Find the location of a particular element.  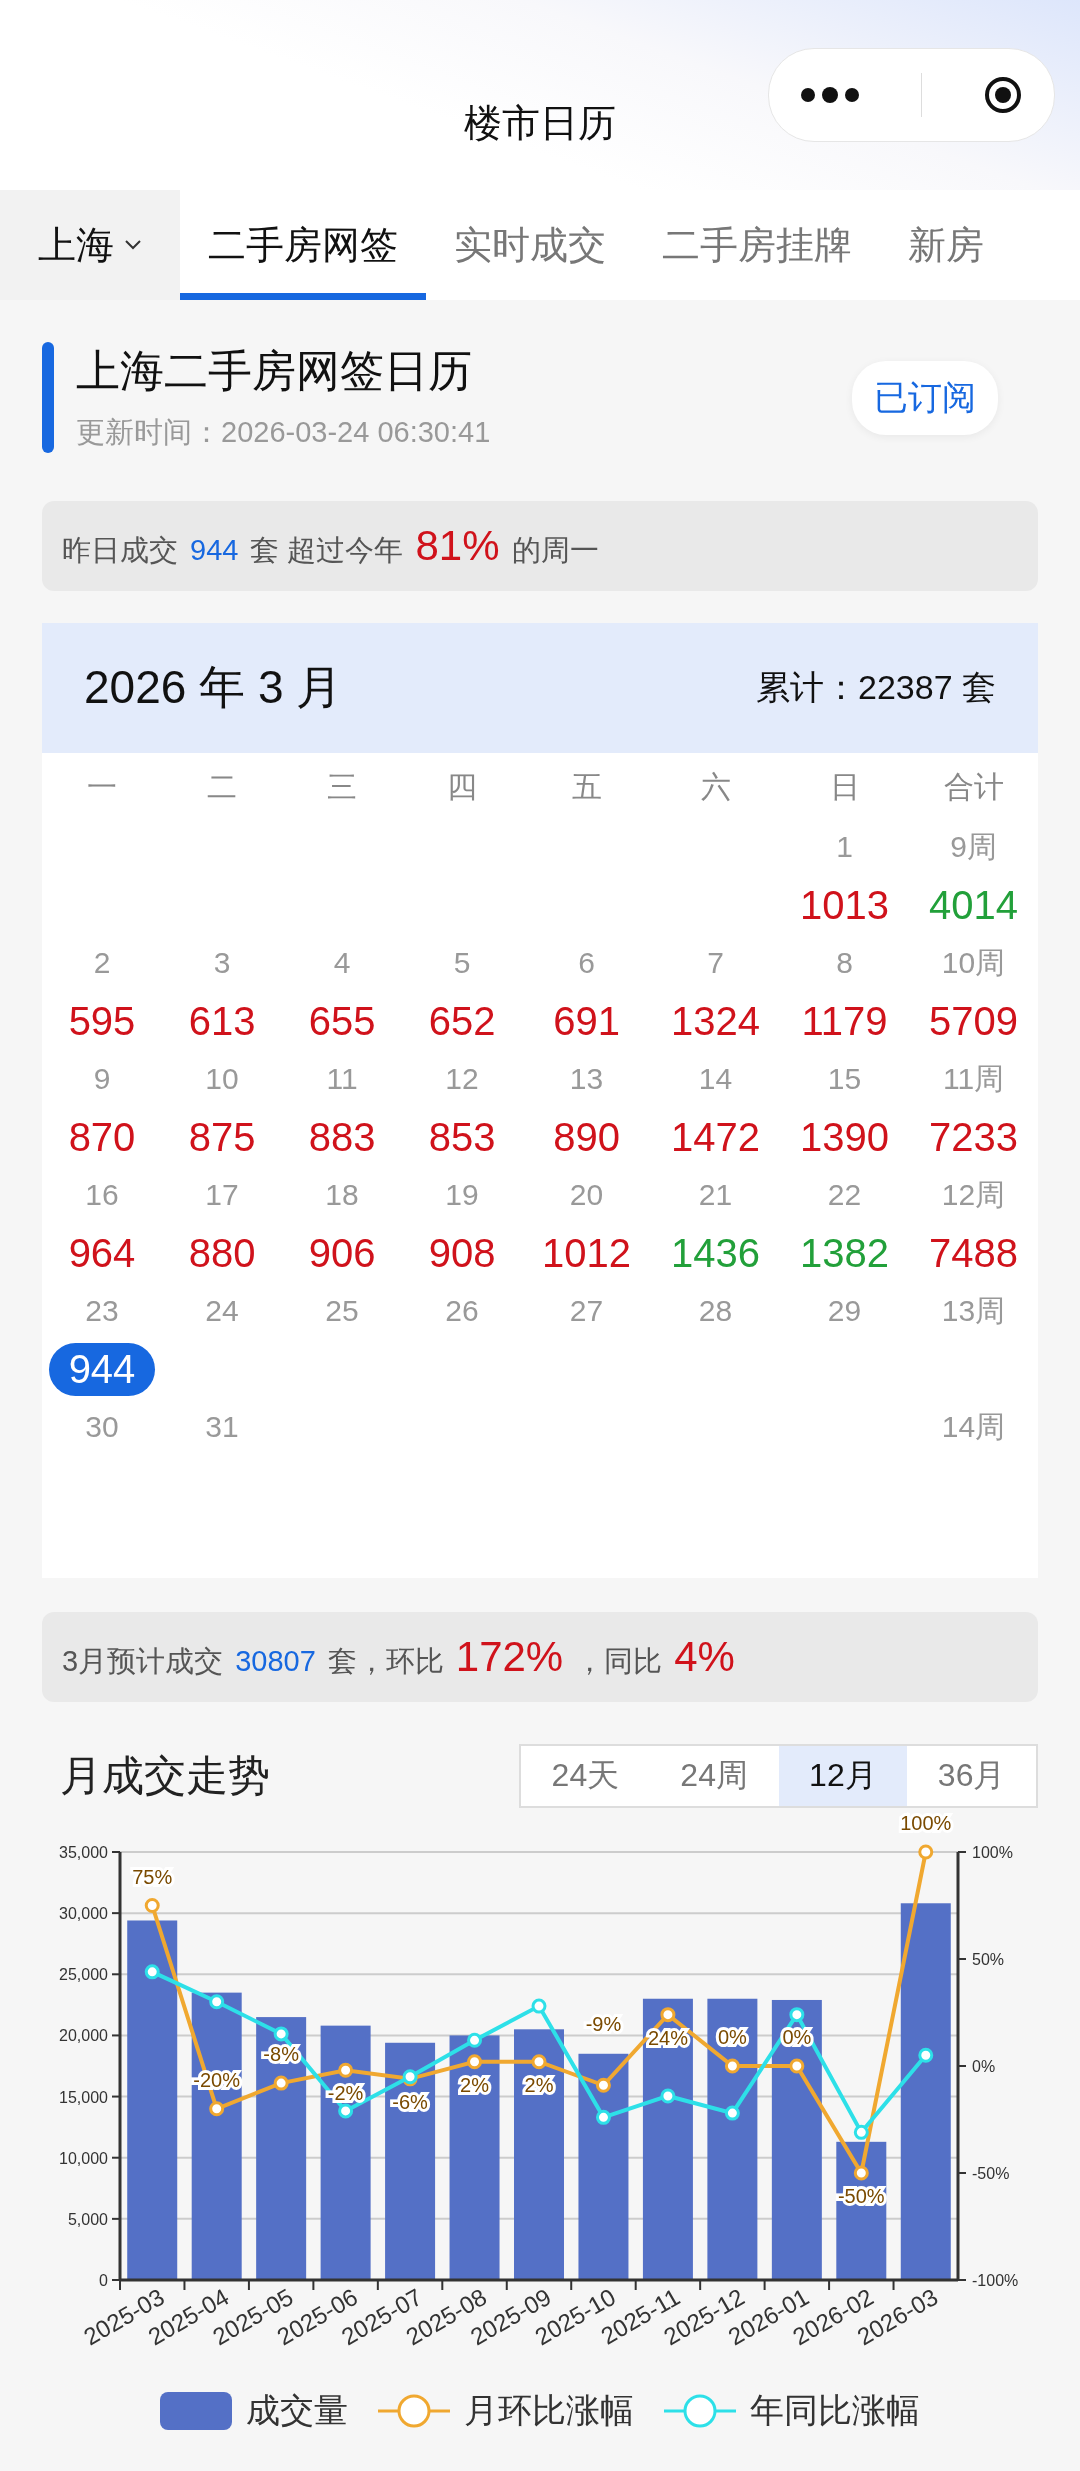

data-label: 24% is located at coordinates (667, 2037).